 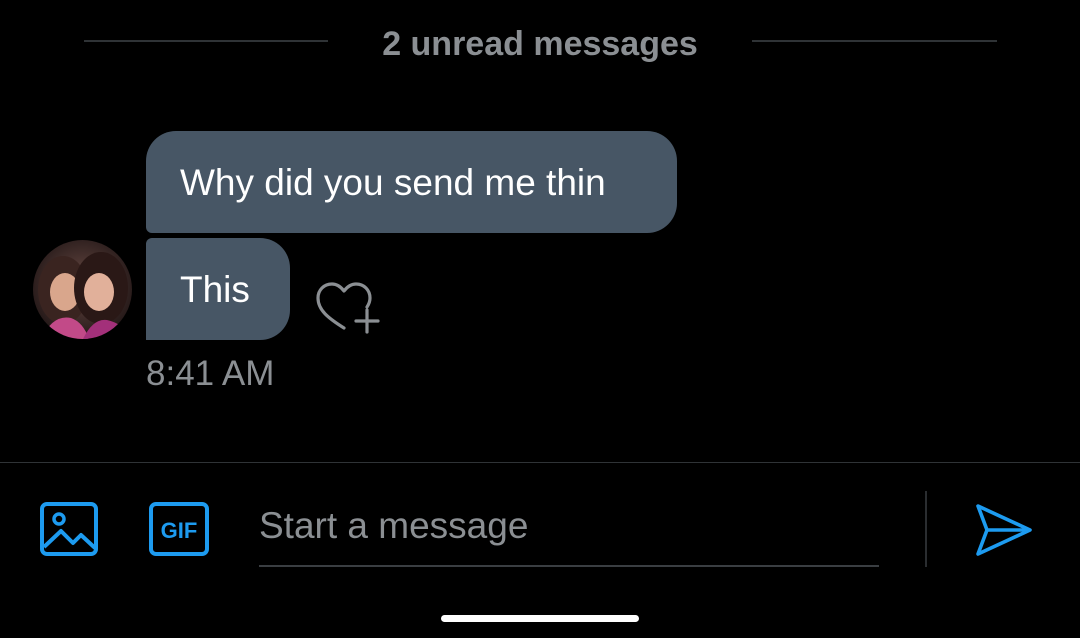 I want to click on message-timestamp: 8:41 AM, so click(x=210, y=373).